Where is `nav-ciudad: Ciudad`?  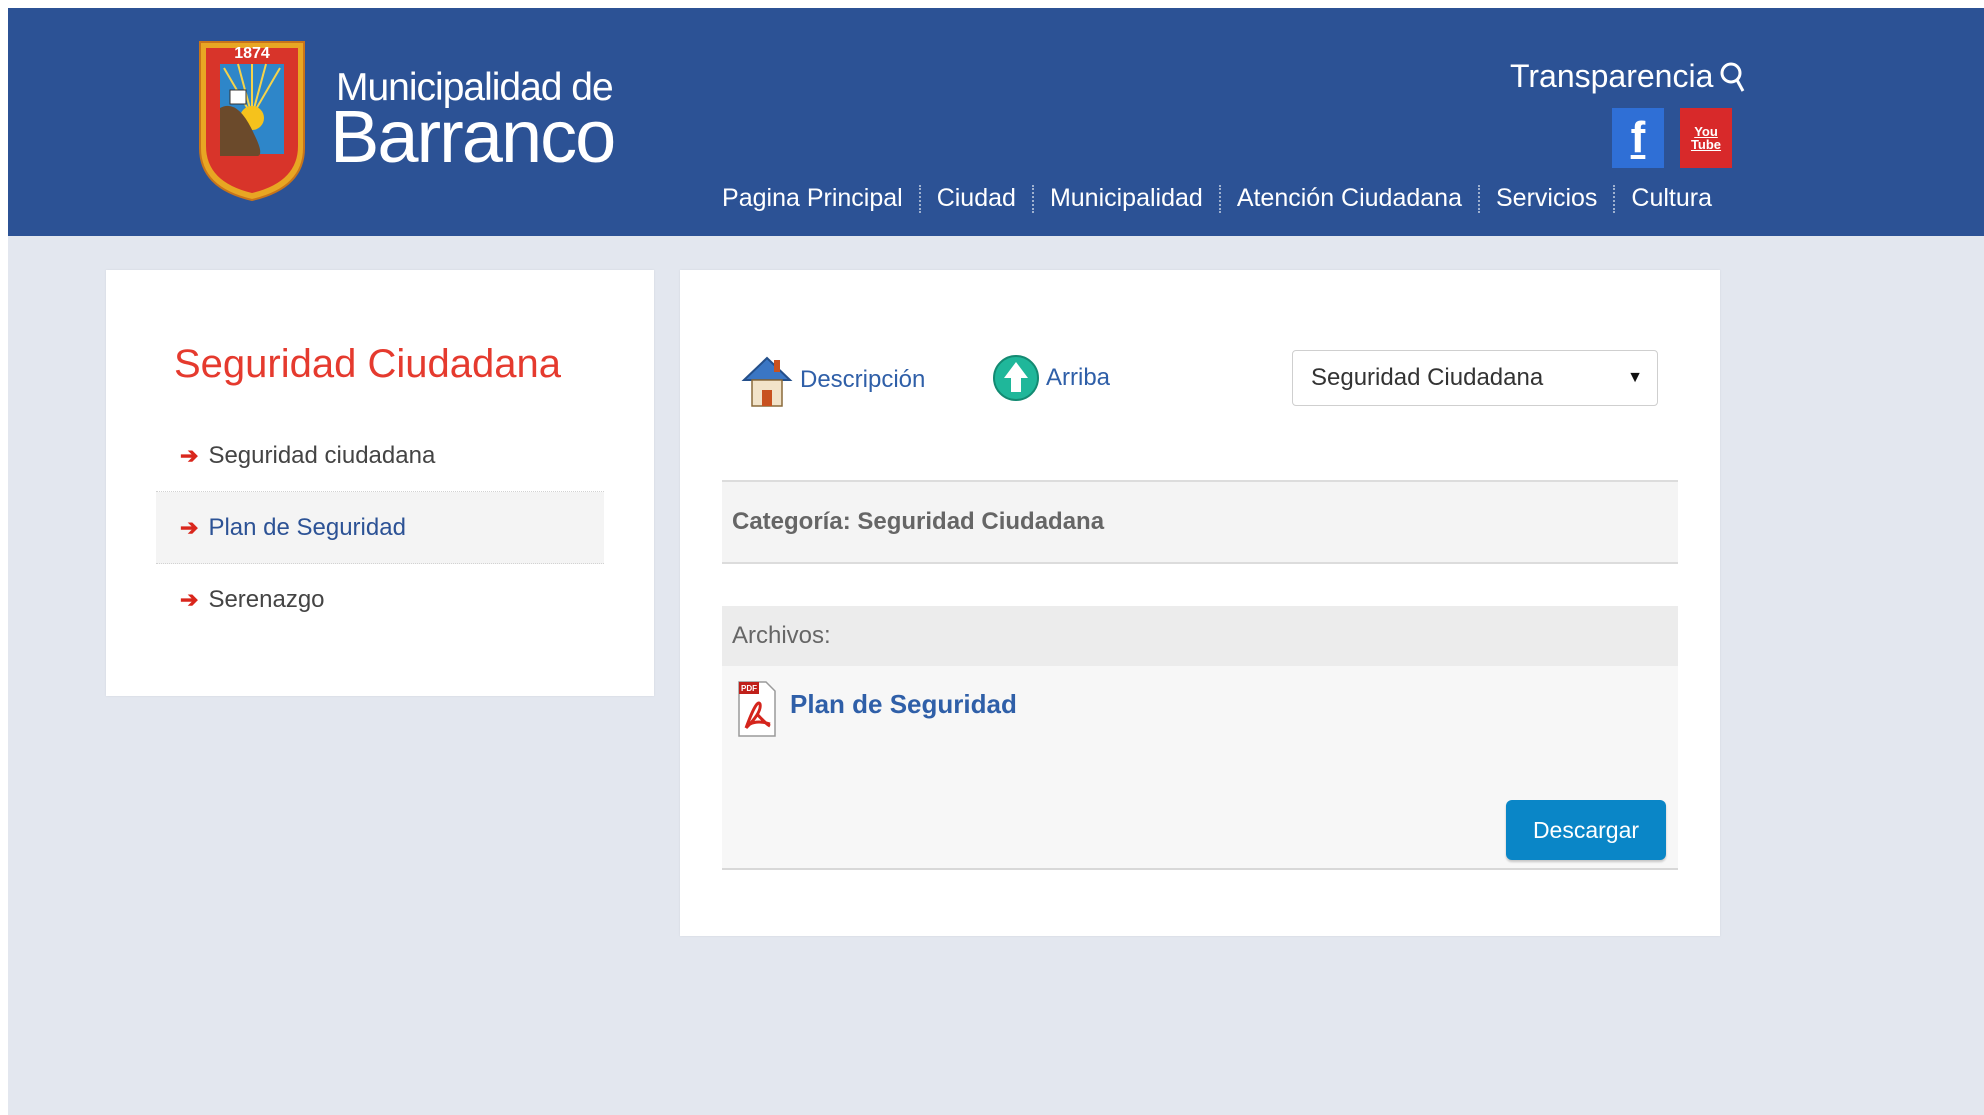
nav-ciudad: Ciudad is located at coordinates (976, 198).